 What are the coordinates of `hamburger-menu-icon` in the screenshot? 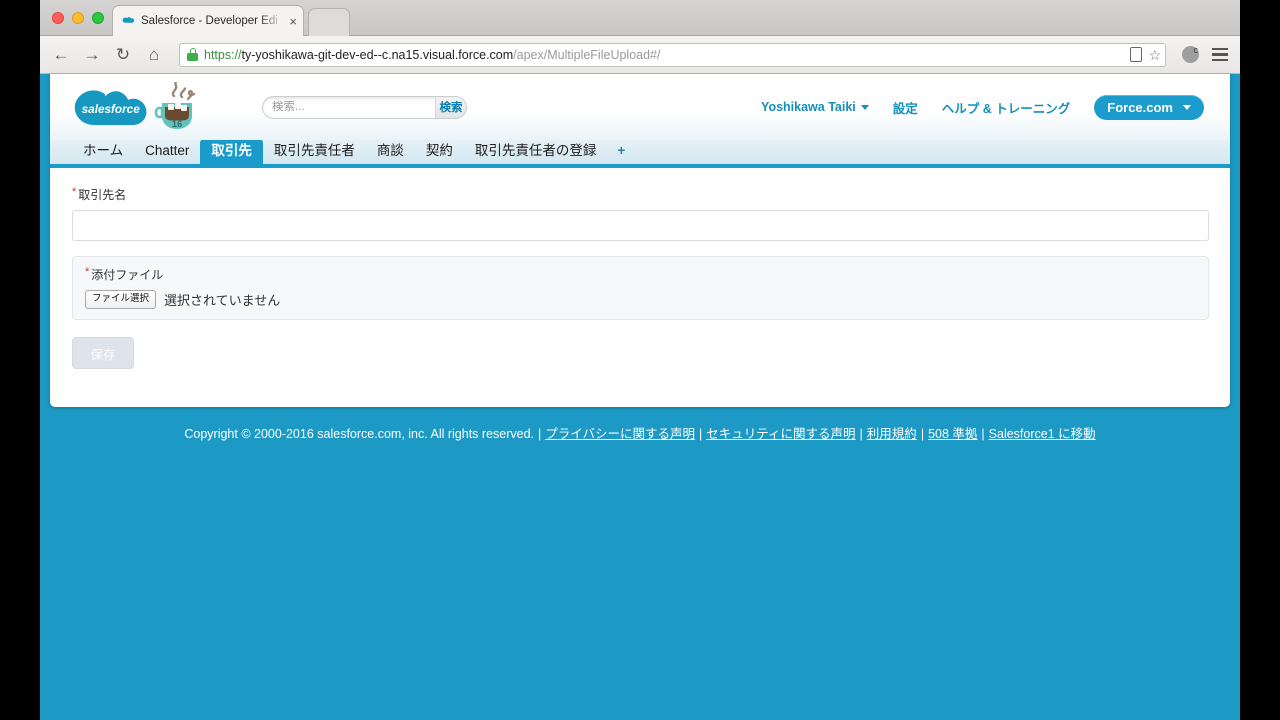 It's located at (1220, 54).